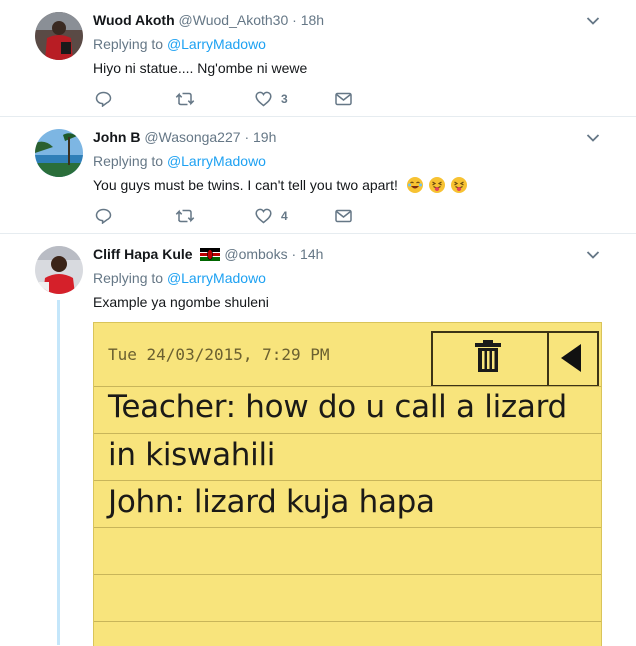  I want to click on tweet-timestamp: 19h, so click(264, 137).